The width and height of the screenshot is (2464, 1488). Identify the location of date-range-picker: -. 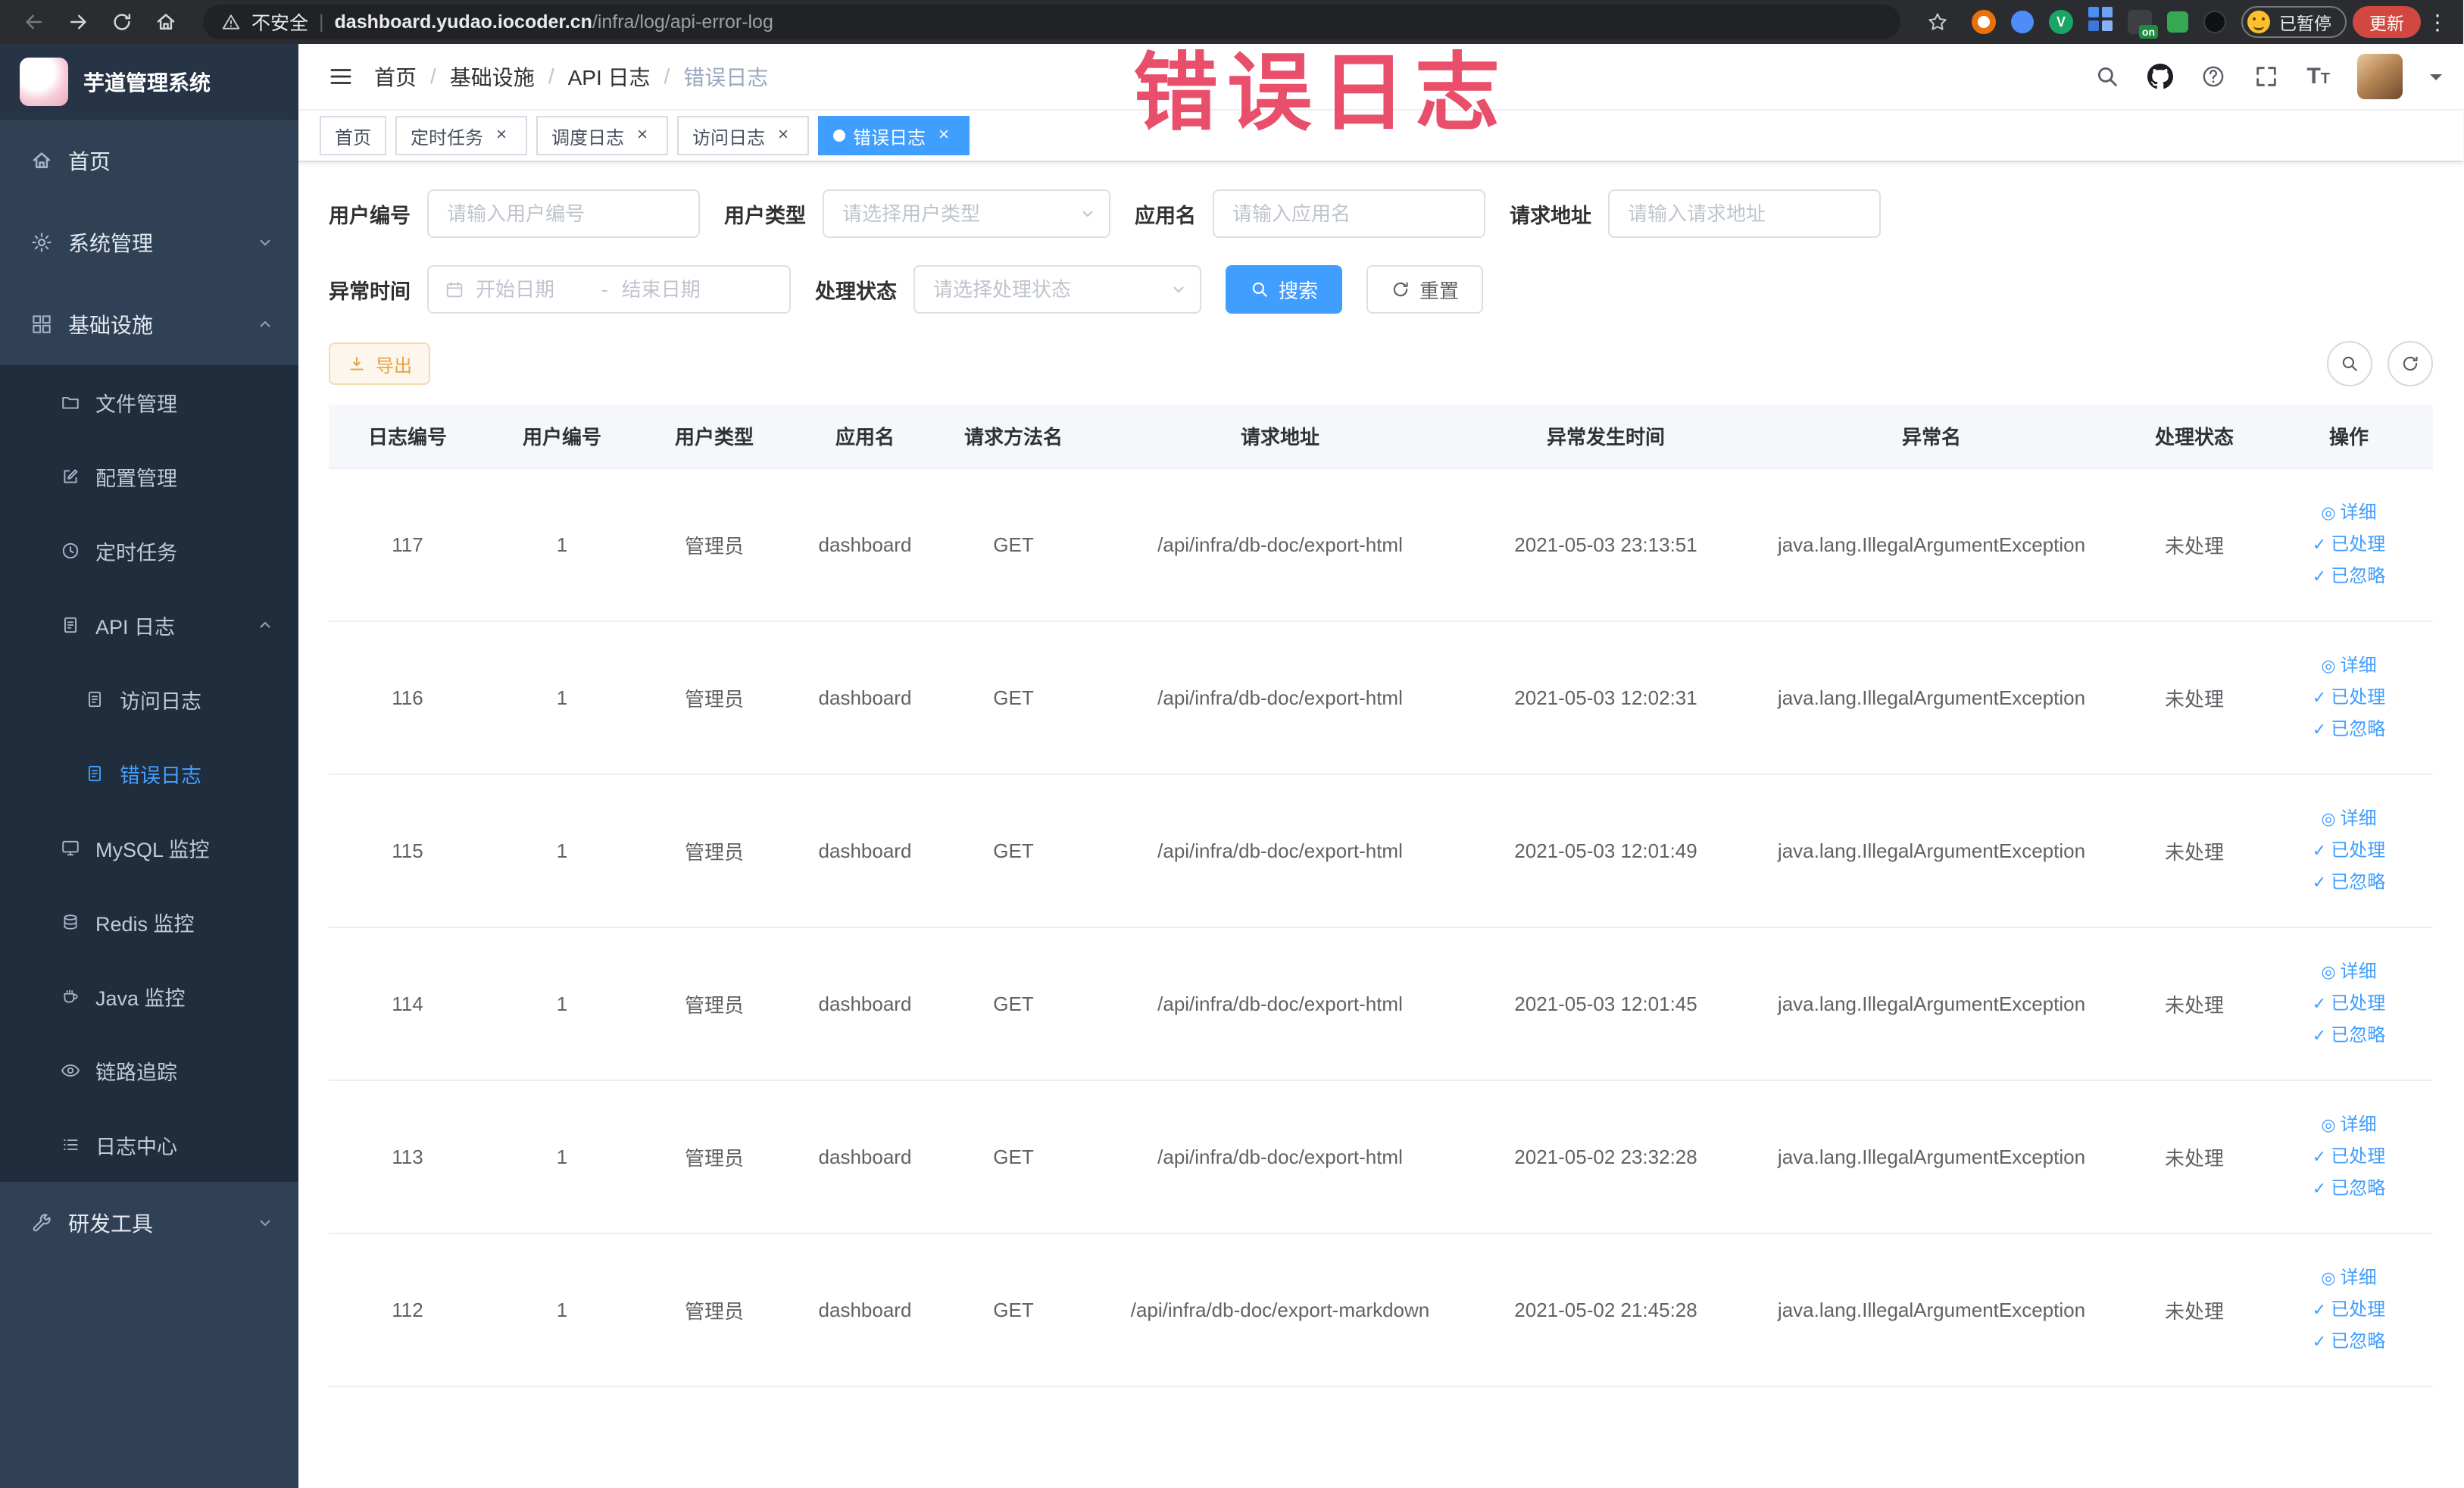
(609, 289).